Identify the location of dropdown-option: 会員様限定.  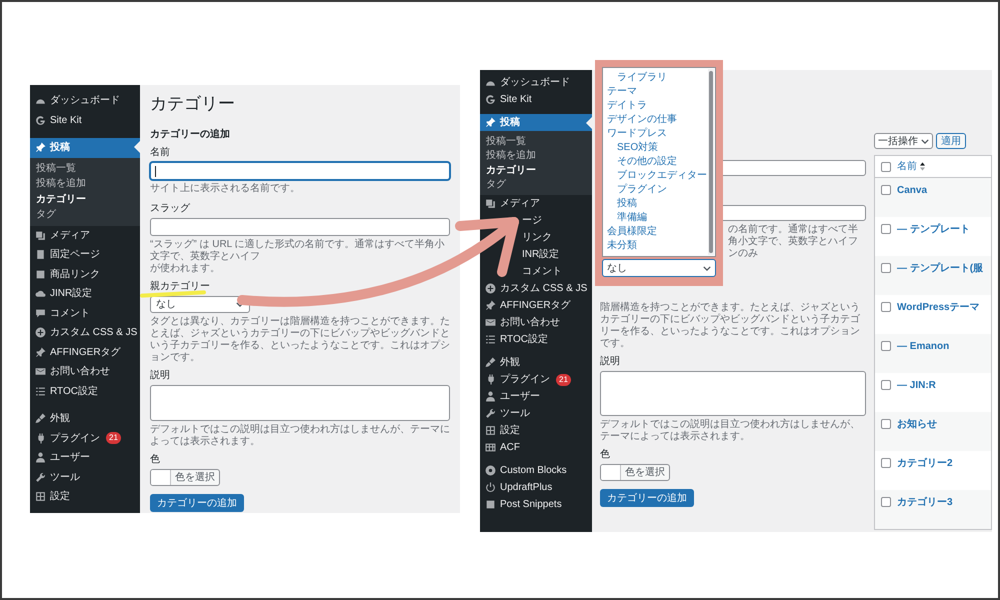
(655, 232).